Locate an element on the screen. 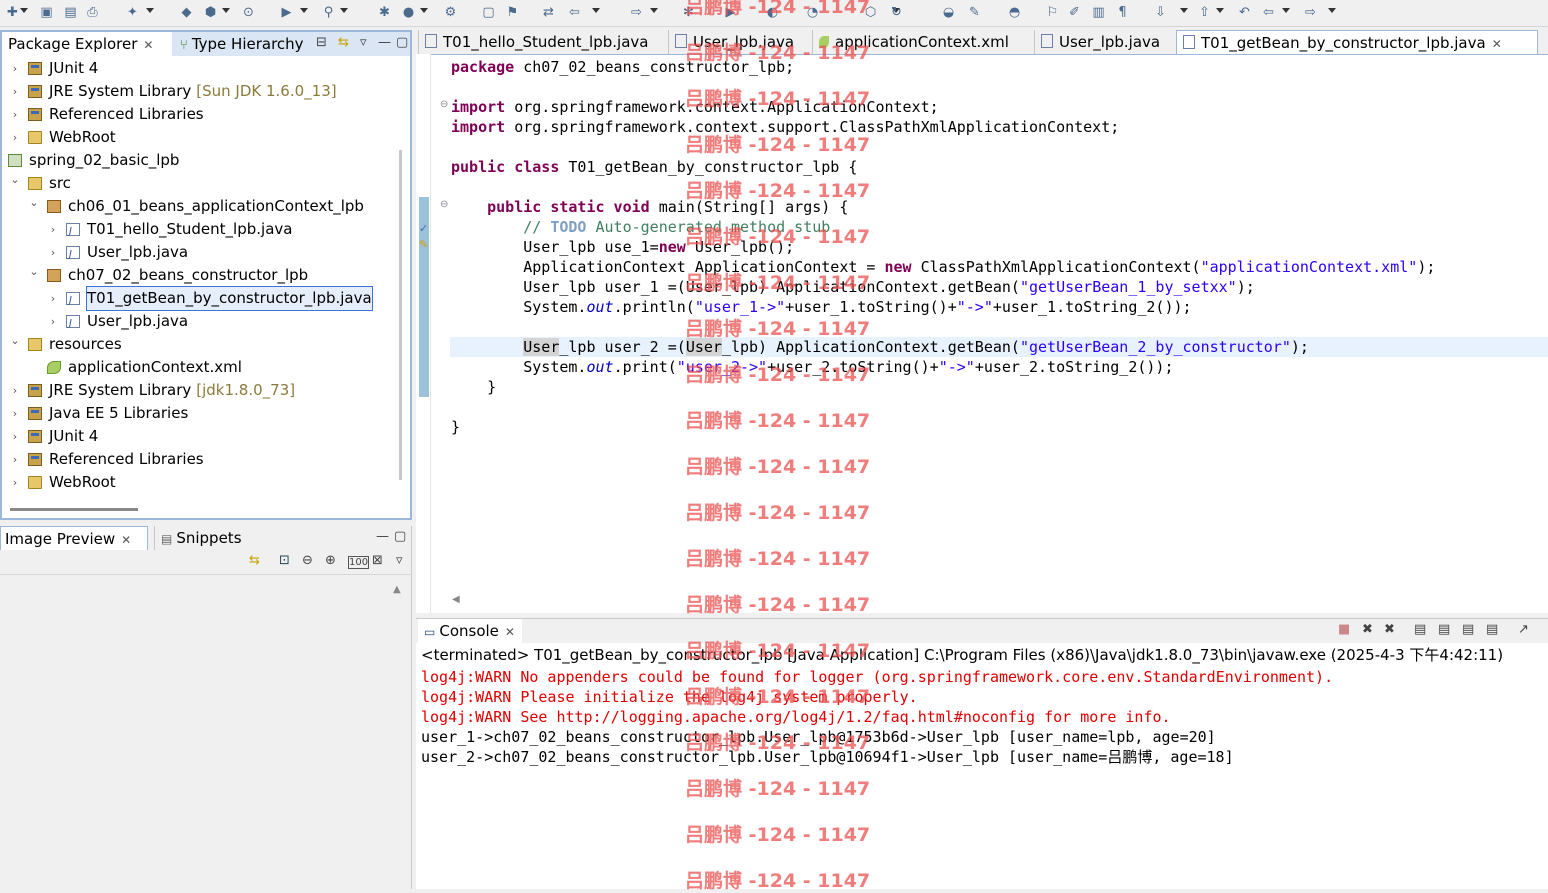  code-line: package ch07_02_beans_constructor_lpb; is located at coordinates (622, 67).